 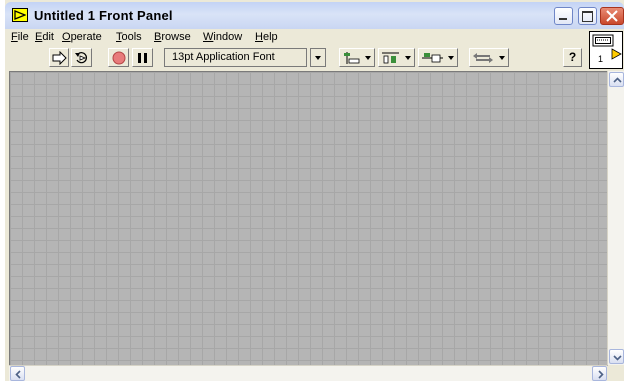 I want to click on menu-window: Window, so click(x=222, y=37).